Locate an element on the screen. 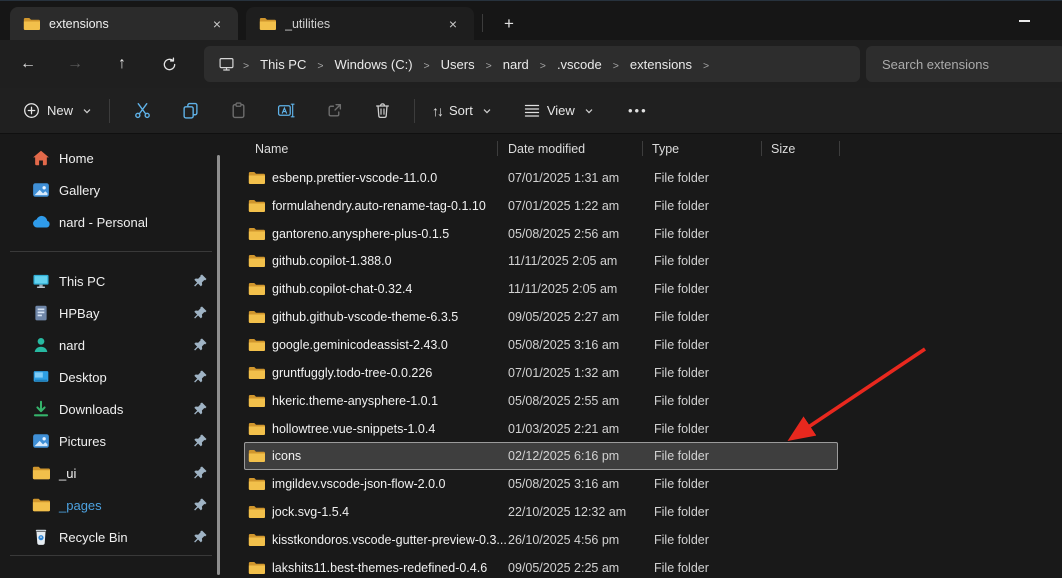 This screenshot has width=1062, height=578. tab-label: _utilities is located at coordinates (308, 24).